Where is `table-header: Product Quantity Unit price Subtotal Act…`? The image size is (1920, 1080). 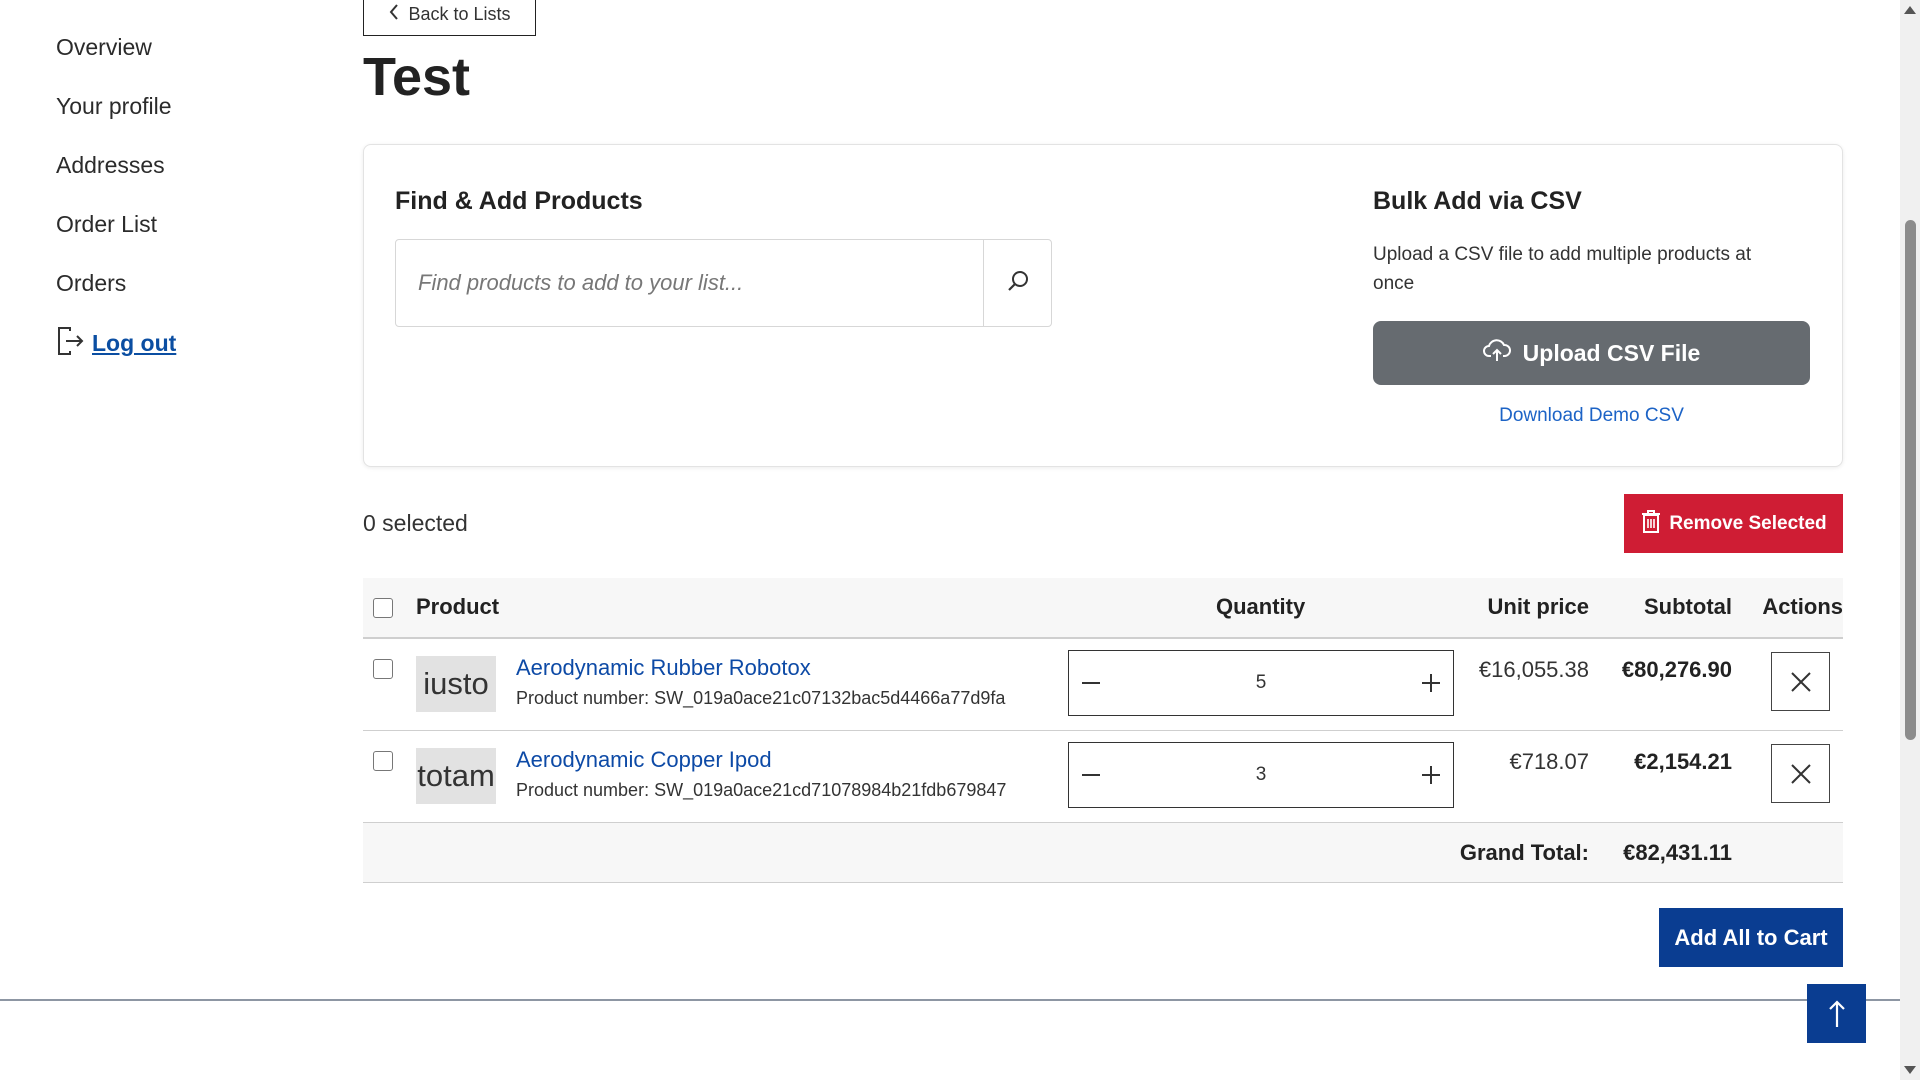 table-header: Product Quantity Unit price Subtotal Act… is located at coordinates (1103, 608).